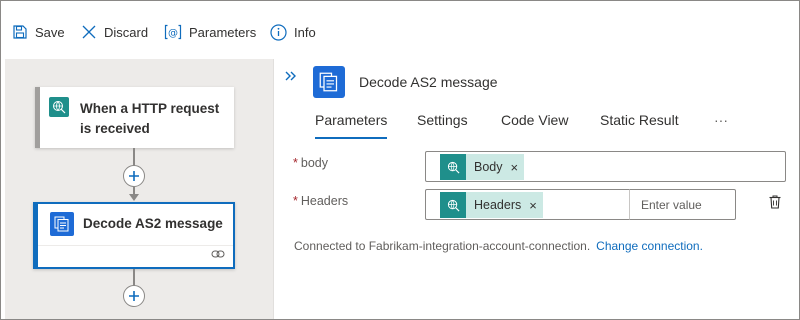 The height and width of the screenshot is (320, 800). What do you see at coordinates (534, 120) in the screenshot?
I see `tab-code-view: Code View` at bounding box center [534, 120].